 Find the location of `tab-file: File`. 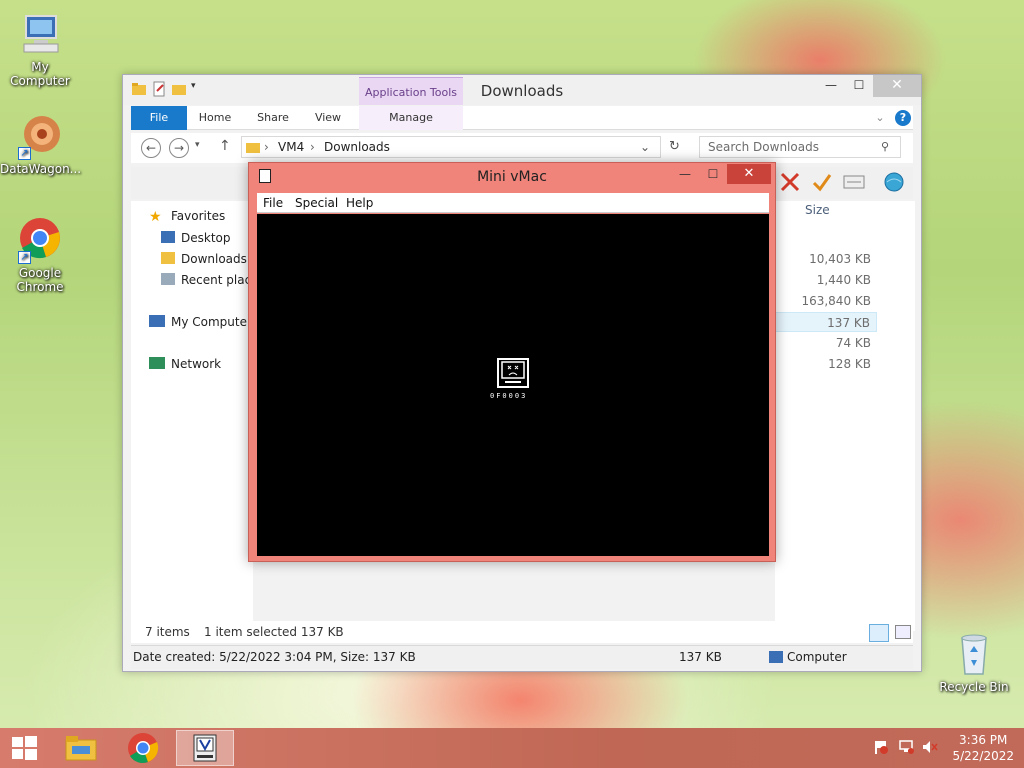

tab-file: File is located at coordinates (159, 118).